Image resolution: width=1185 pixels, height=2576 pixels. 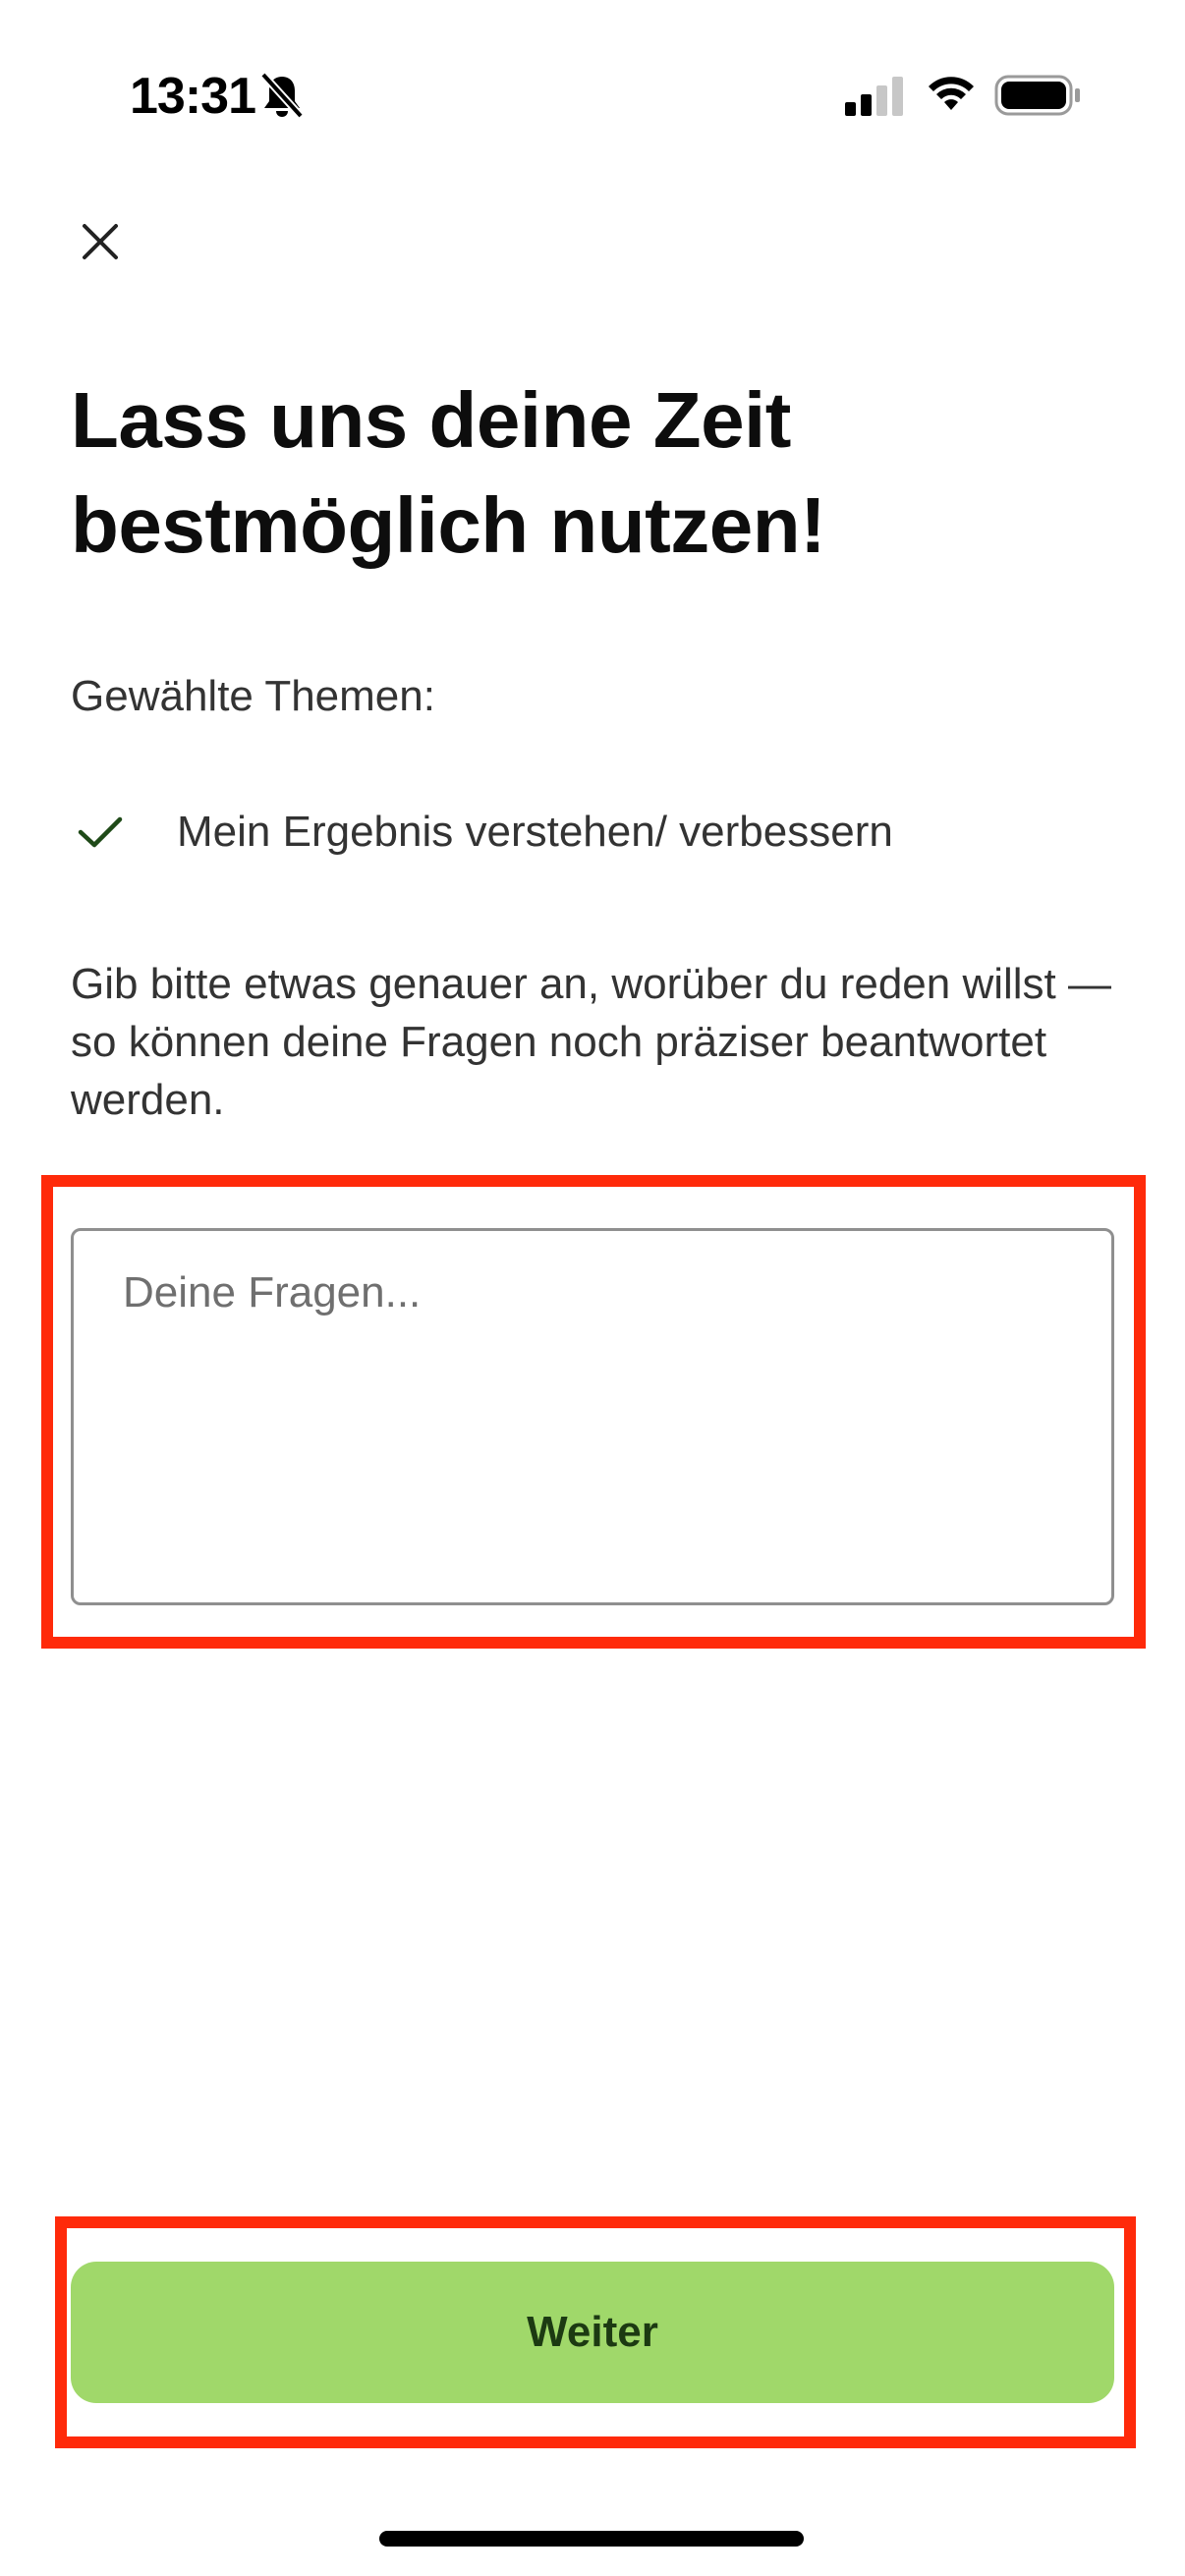 I want to click on status-bar: 13:31, so click(x=592, y=98).